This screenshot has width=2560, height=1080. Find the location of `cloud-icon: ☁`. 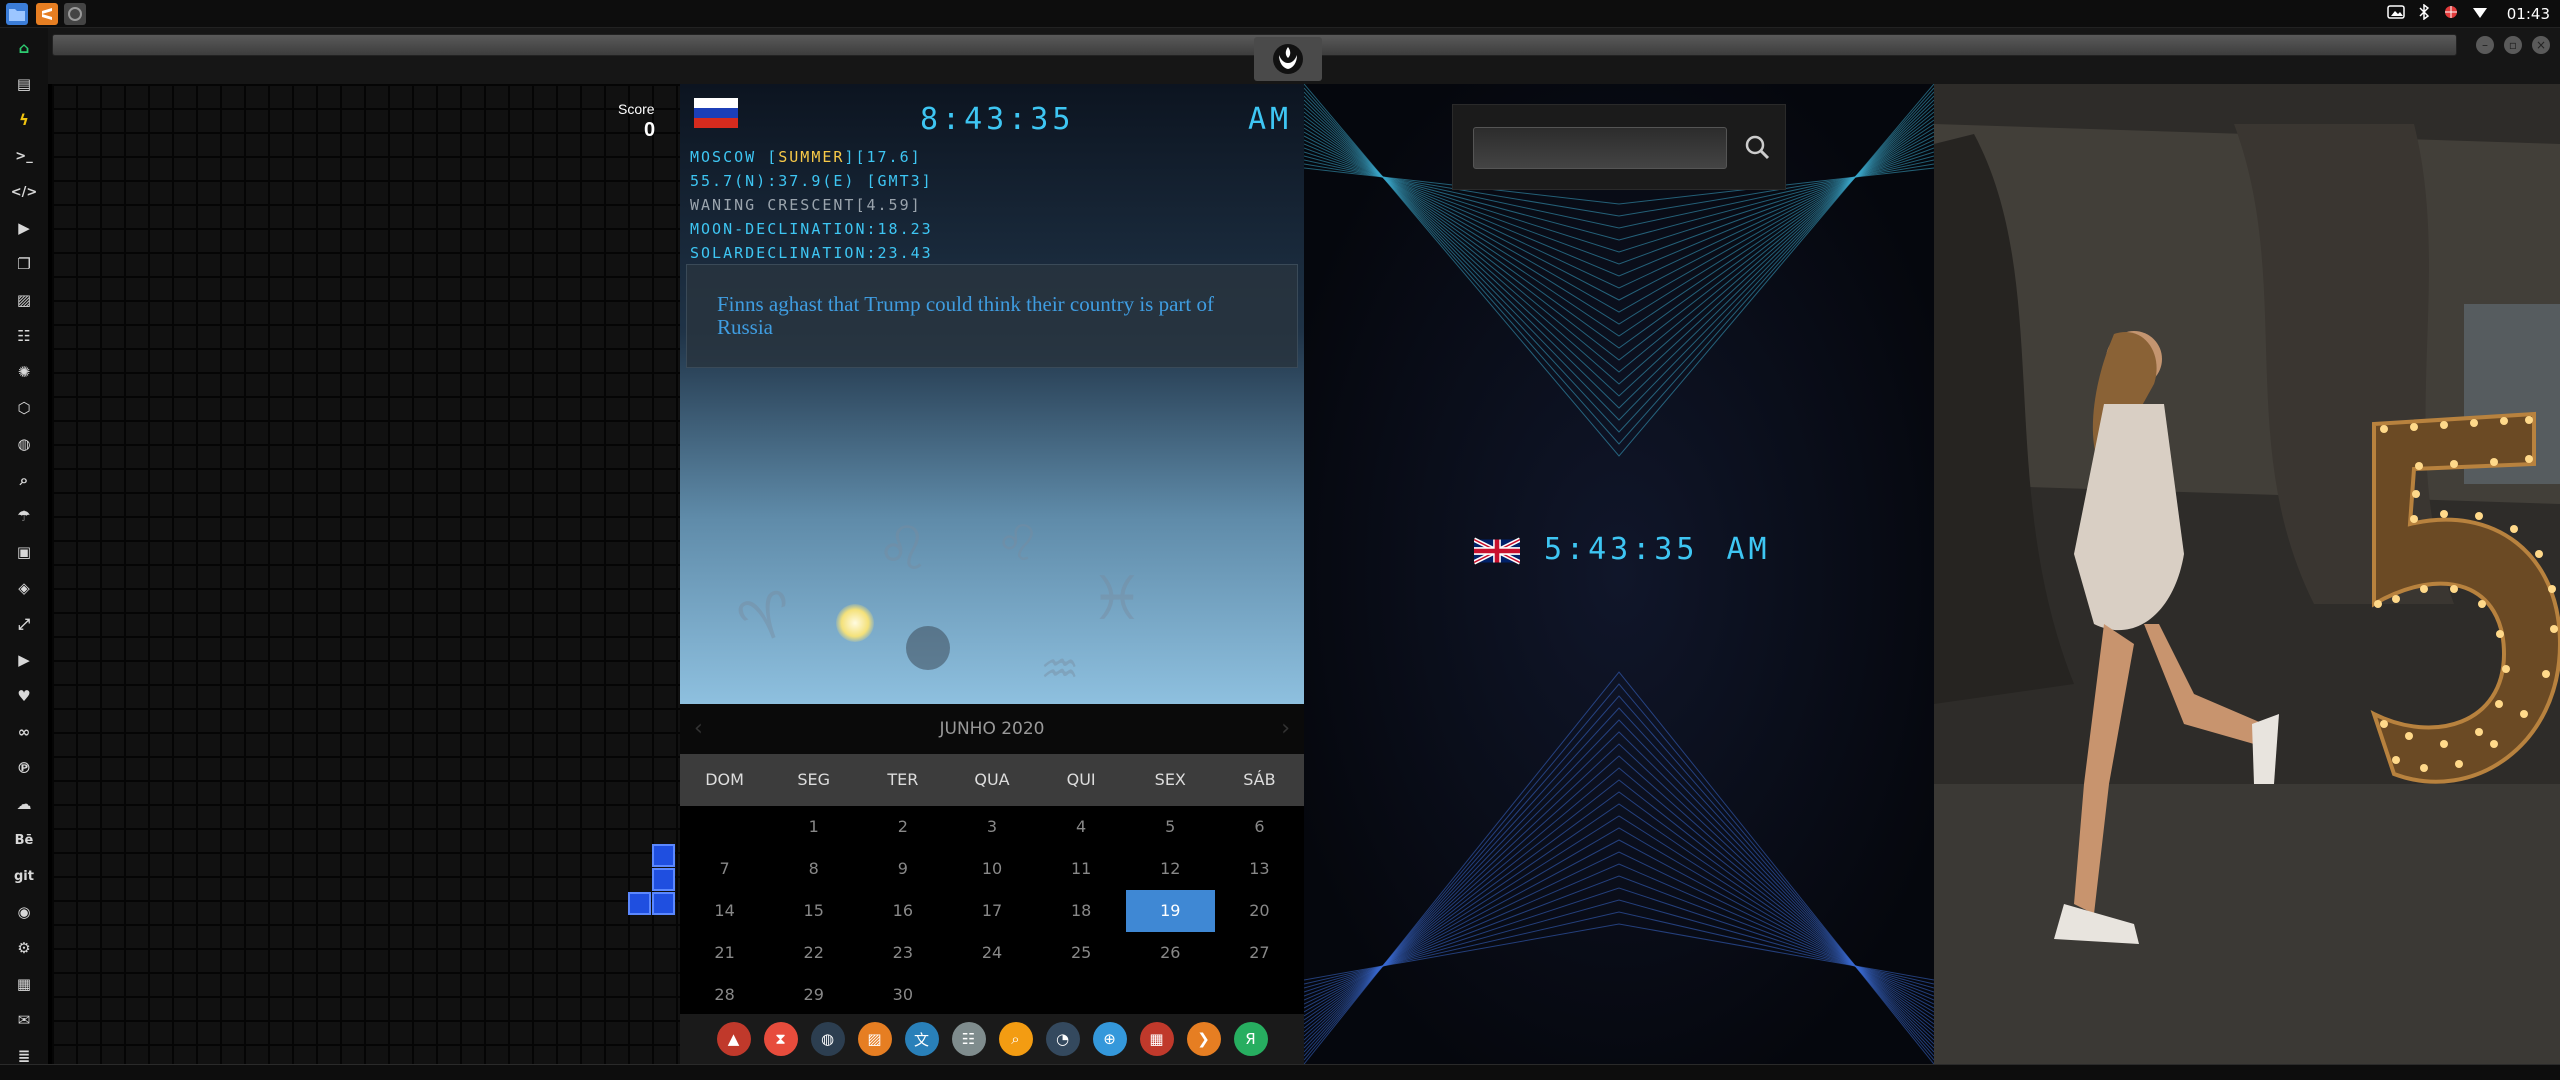

cloud-icon: ☁ is located at coordinates (24, 804).